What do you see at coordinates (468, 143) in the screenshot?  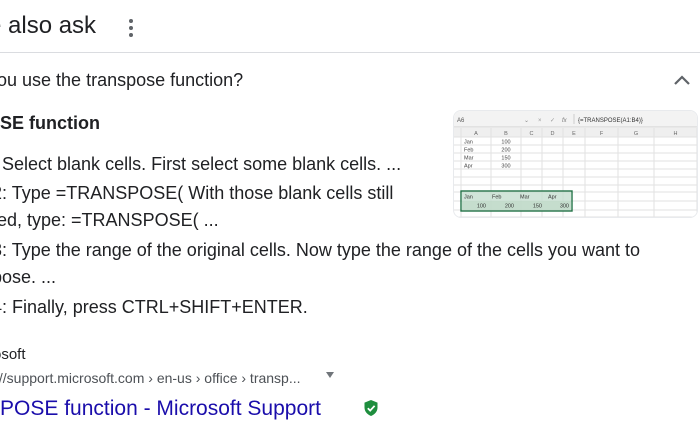 I see `cell-month: Jan` at bounding box center [468, 143].